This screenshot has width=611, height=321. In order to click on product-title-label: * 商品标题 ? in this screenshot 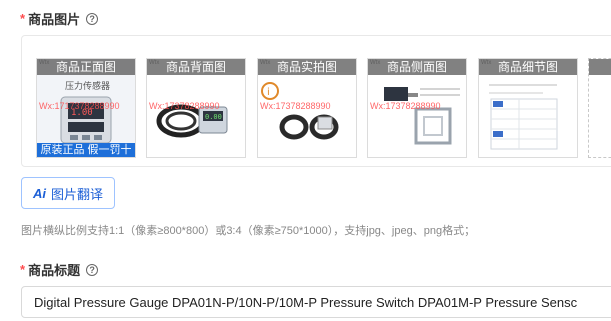, I will do `click(59, 269)`.